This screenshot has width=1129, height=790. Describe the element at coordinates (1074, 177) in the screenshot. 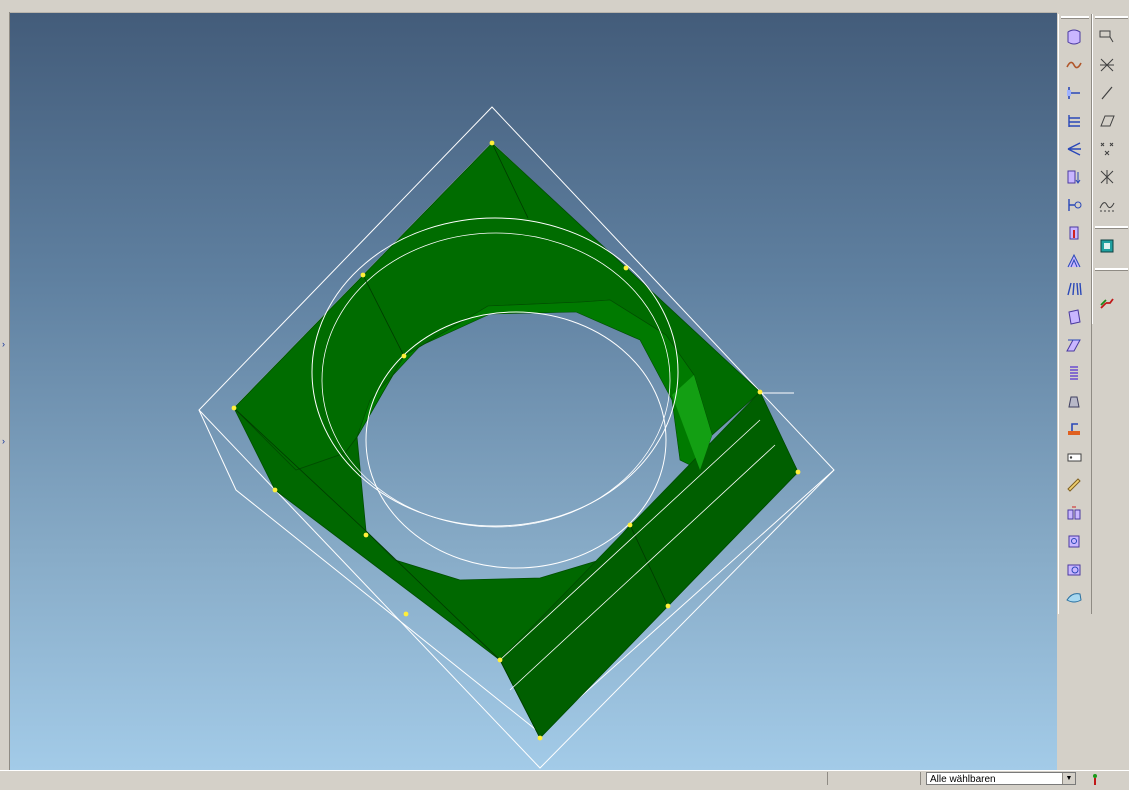

I see `extrude-icon` at that location.